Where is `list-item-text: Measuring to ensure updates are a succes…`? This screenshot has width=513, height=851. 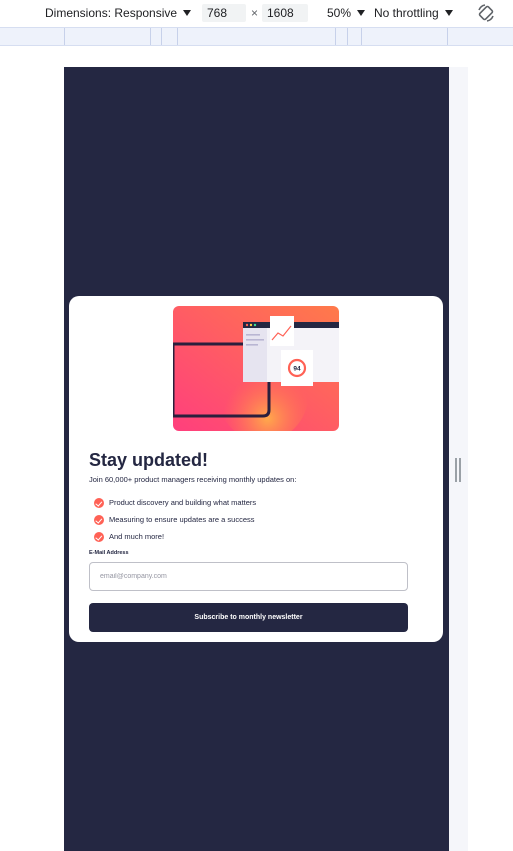
list-item-text: Measuring to ensure updates are a succes… is located at coordinates (182, 519).